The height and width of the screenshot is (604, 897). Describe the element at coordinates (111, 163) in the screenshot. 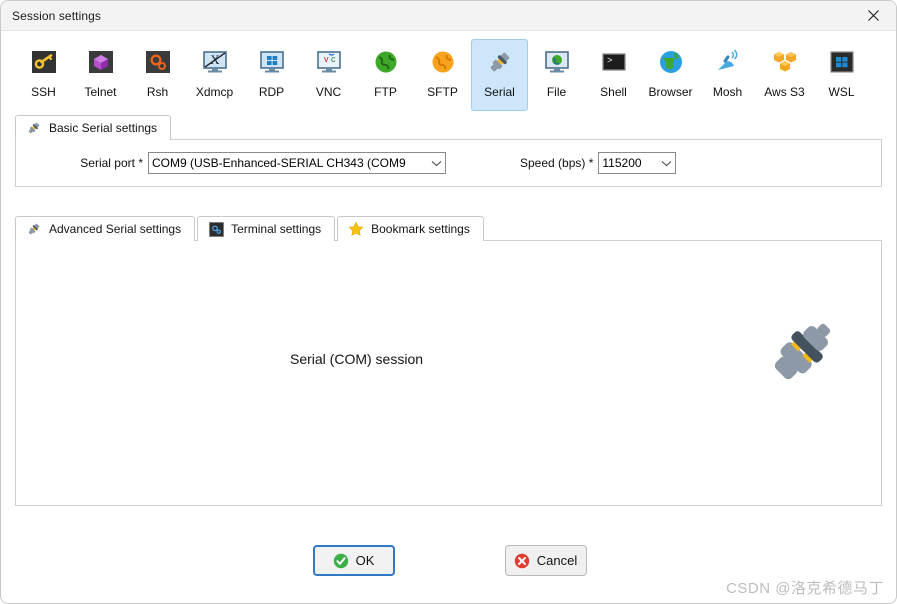

I see `serial-port-label: Serial port *` at that location.